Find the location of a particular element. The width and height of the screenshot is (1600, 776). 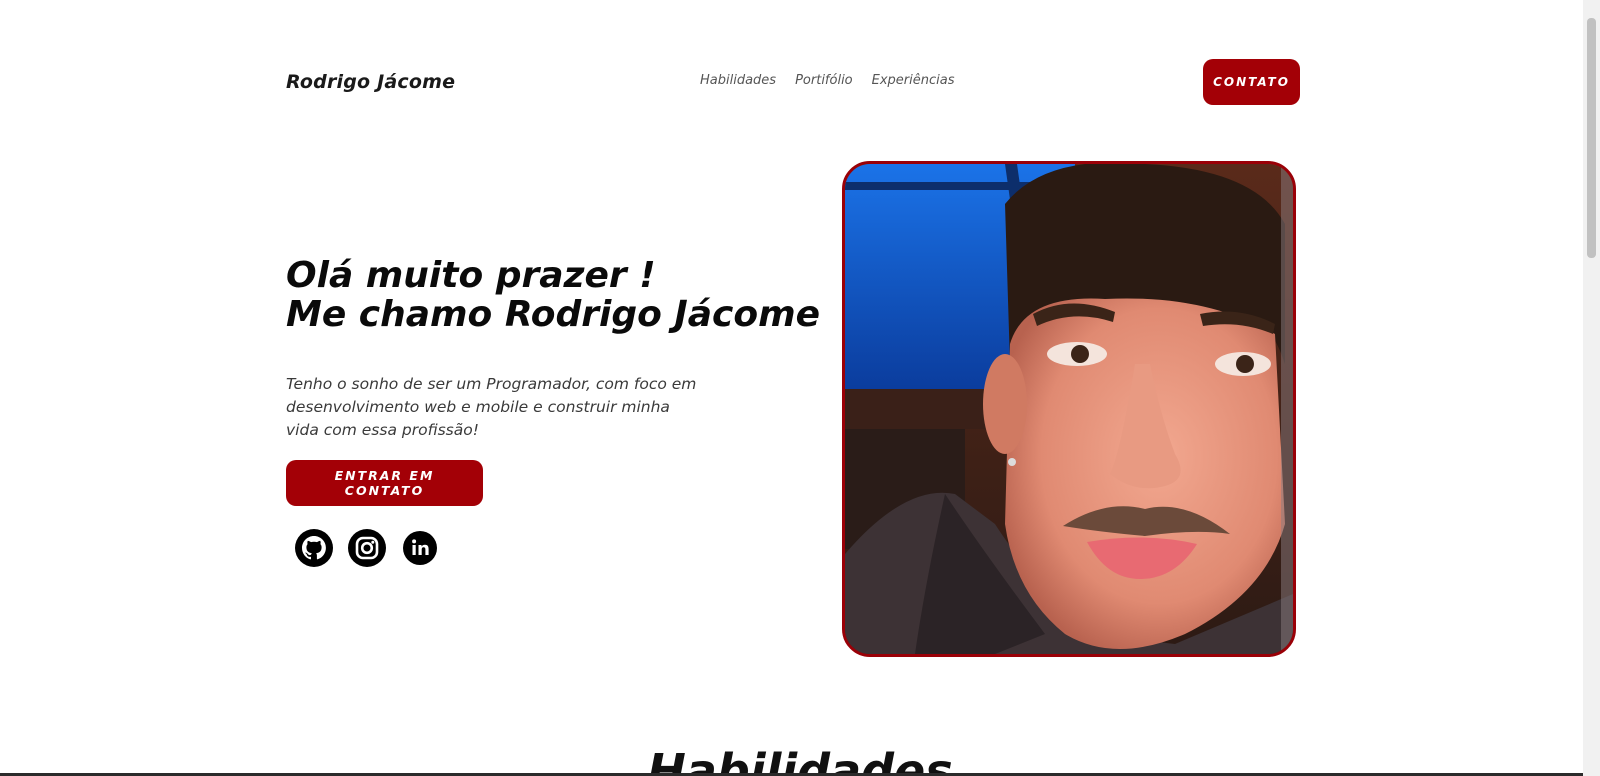

nav-link-experiencias: Experiências is located at coordinates (913, 80).